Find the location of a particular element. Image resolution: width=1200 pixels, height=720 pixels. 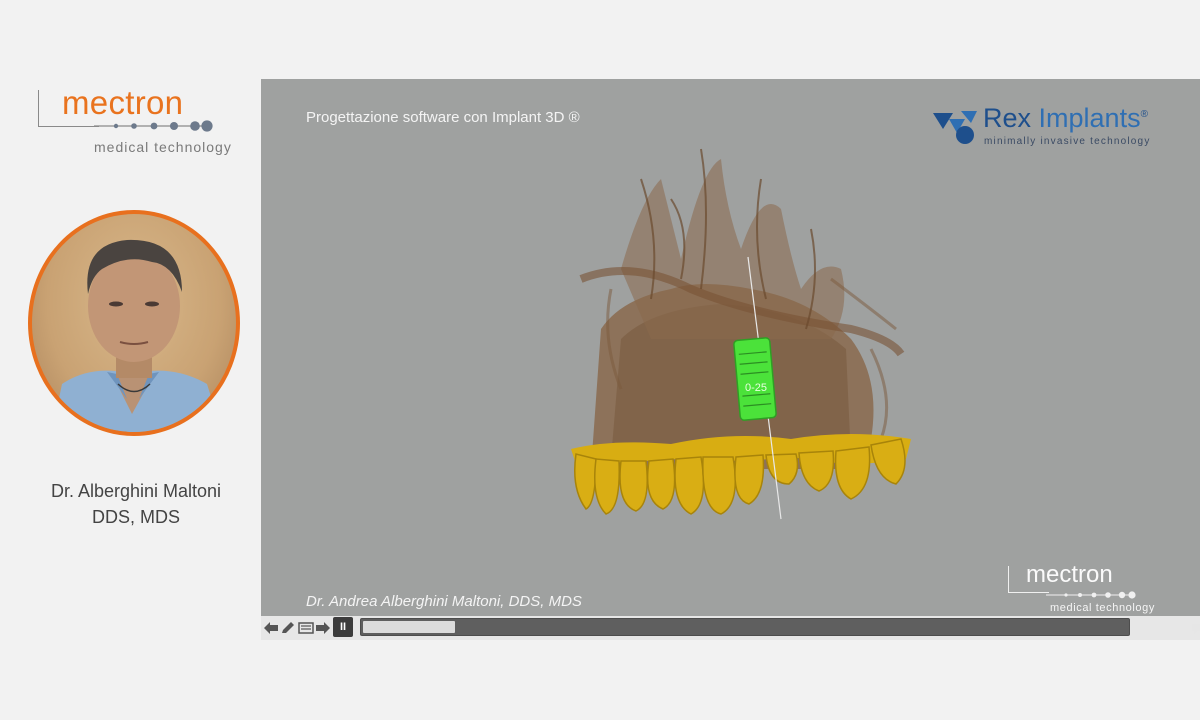

presenter-webcam is located at coordinates (134, 323).